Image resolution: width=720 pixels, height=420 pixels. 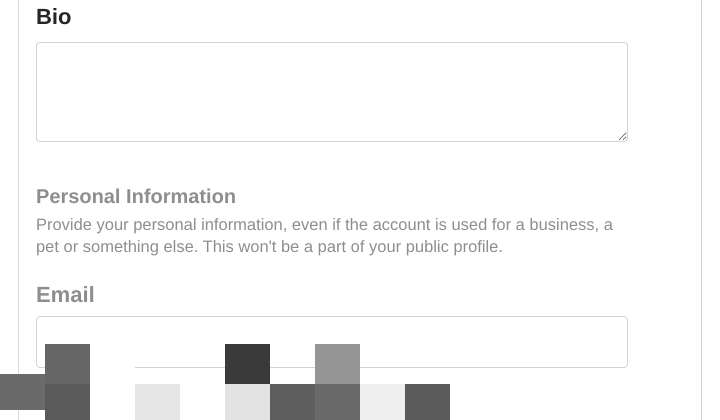 I want to click on section-description: Provide your personal information, even if the account is used for a business, a pet or something else. This won't be a part of your public profile., so click(x=325, y=236).